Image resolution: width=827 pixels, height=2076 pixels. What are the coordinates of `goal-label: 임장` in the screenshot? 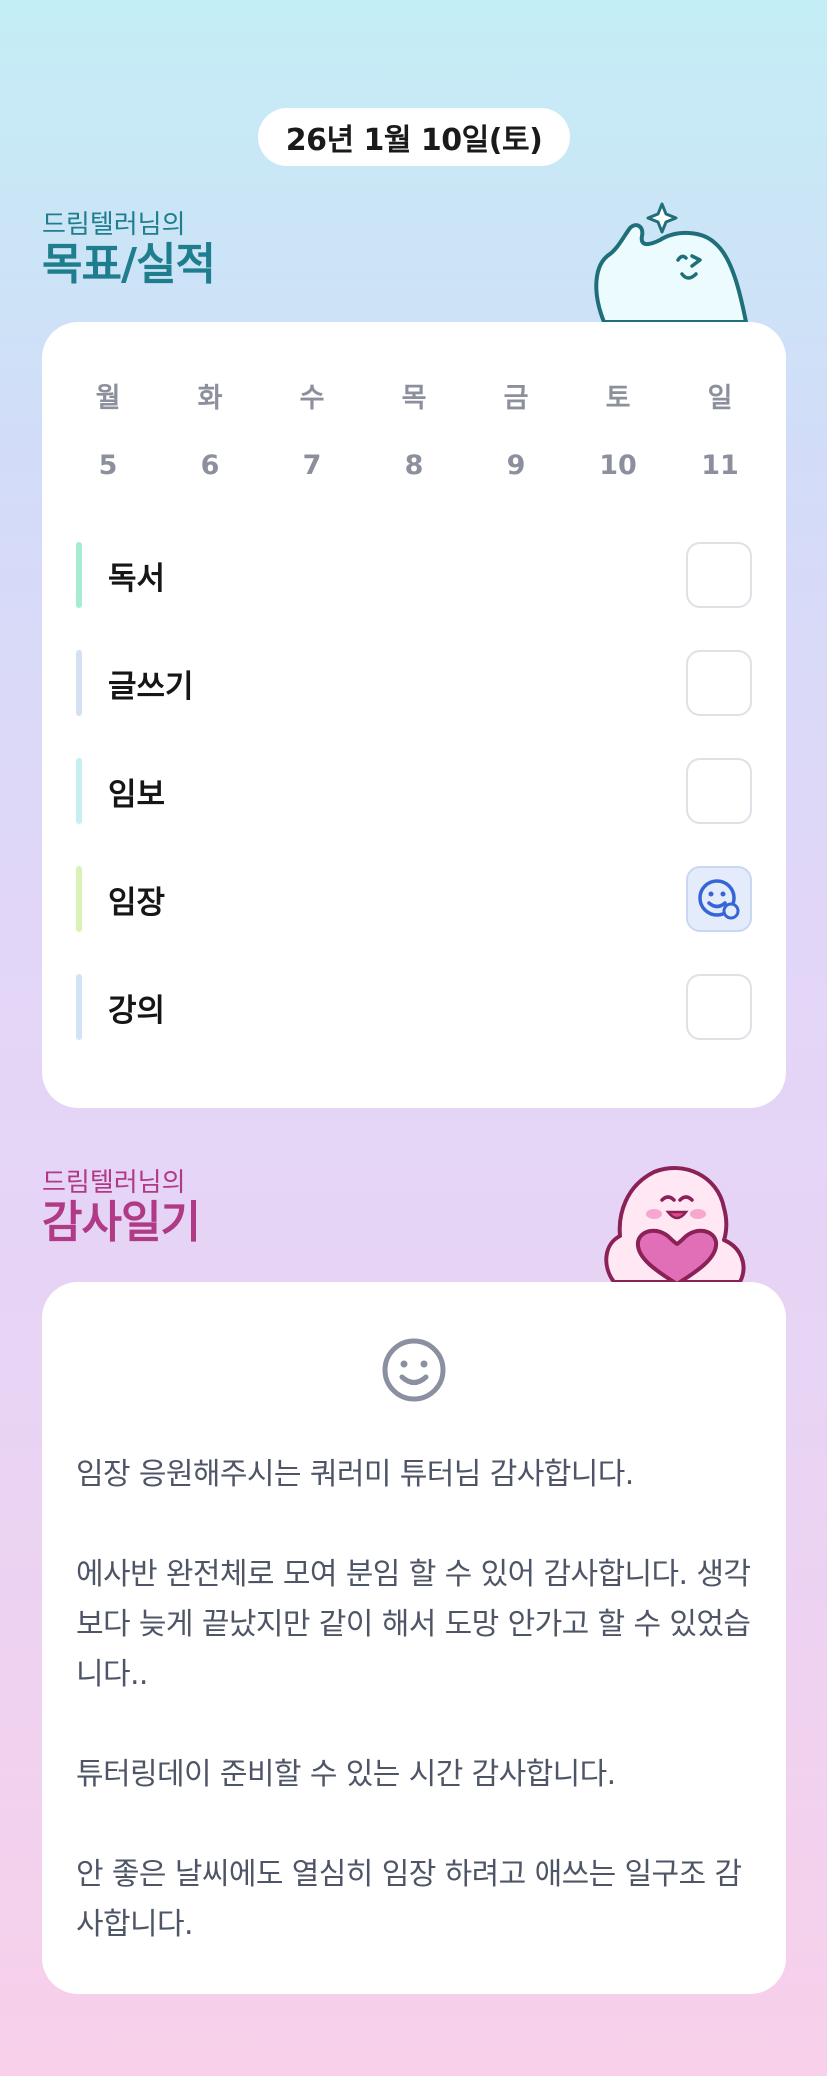 It's located at (137, 902).